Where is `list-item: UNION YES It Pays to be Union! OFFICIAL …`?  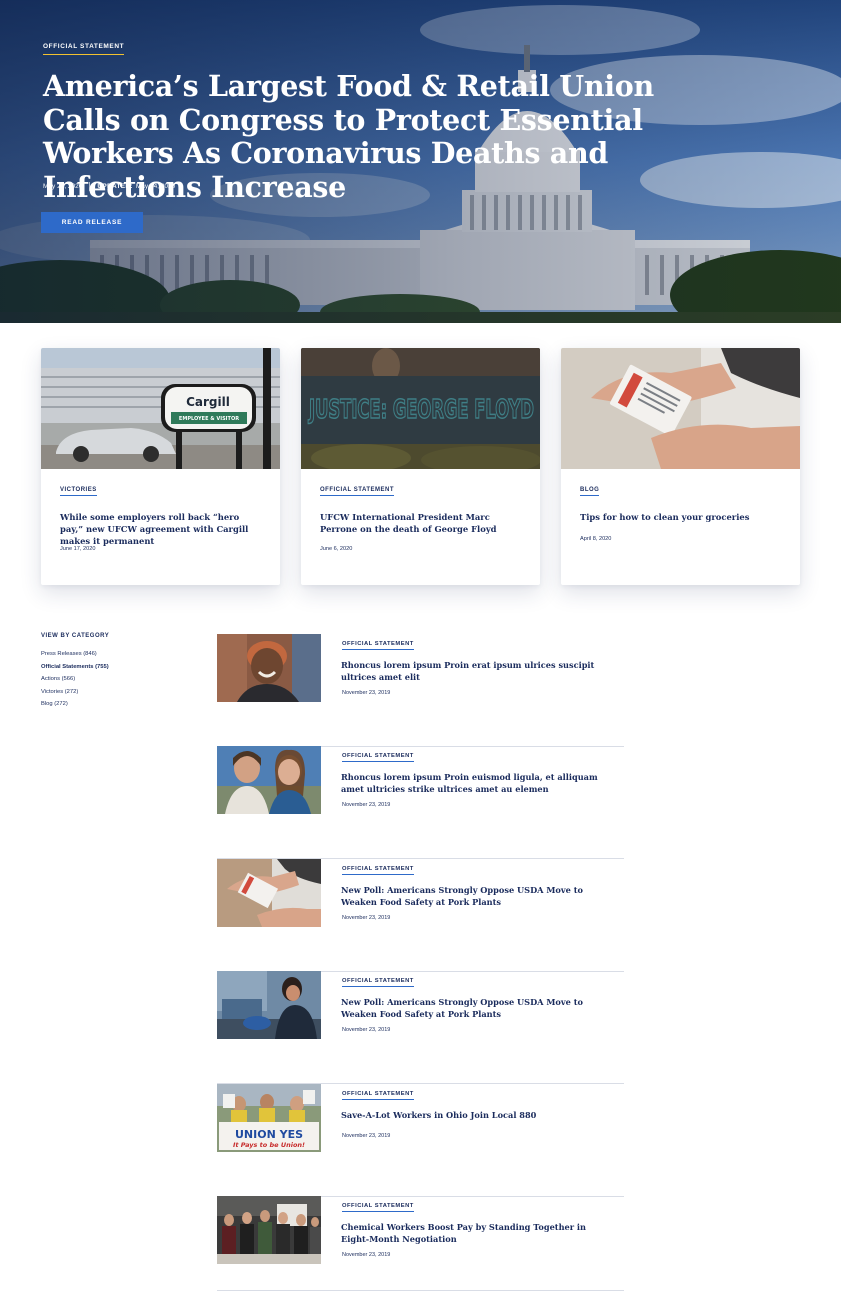
list-item: UNION YES It Pays to be Union! OFFICIAL … is located at coordinates (420, 1140).